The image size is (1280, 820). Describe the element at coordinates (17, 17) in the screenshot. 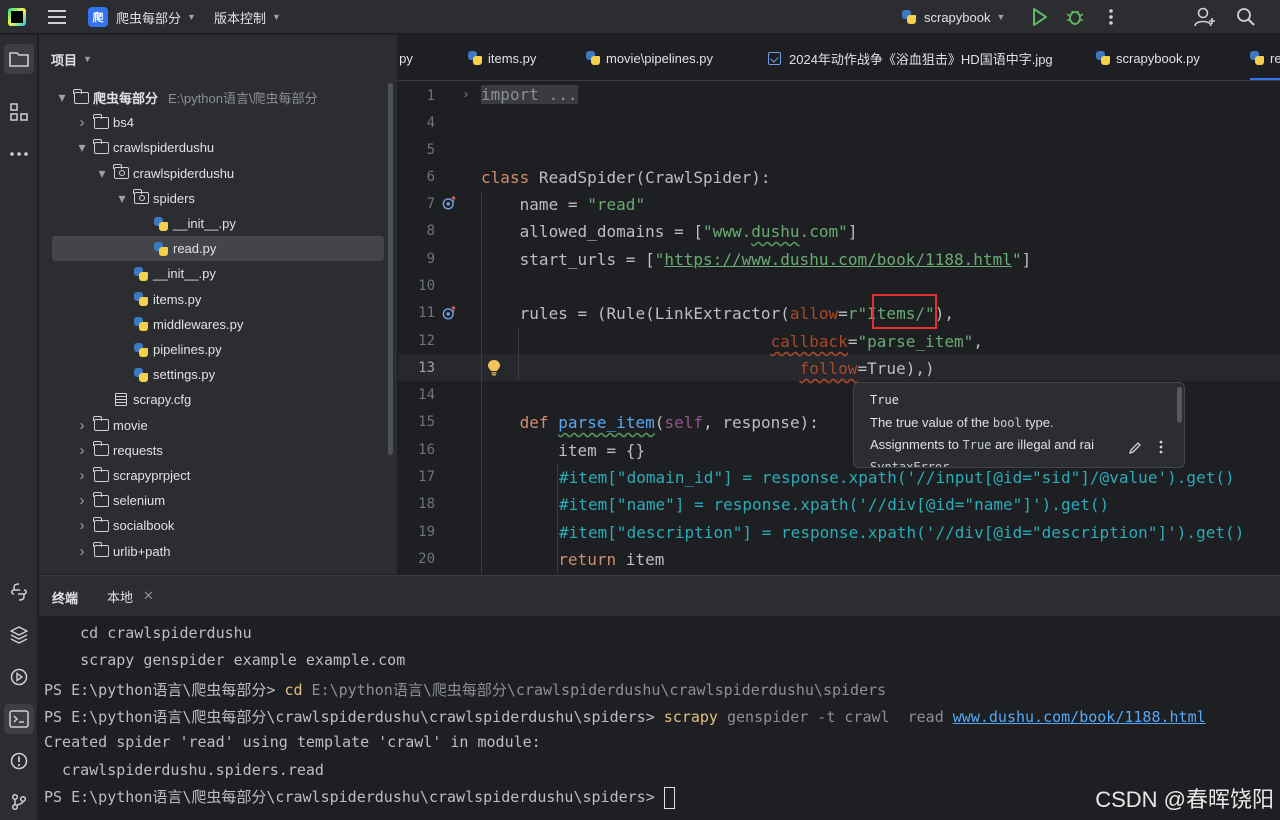

I see `app-logo` at that location.